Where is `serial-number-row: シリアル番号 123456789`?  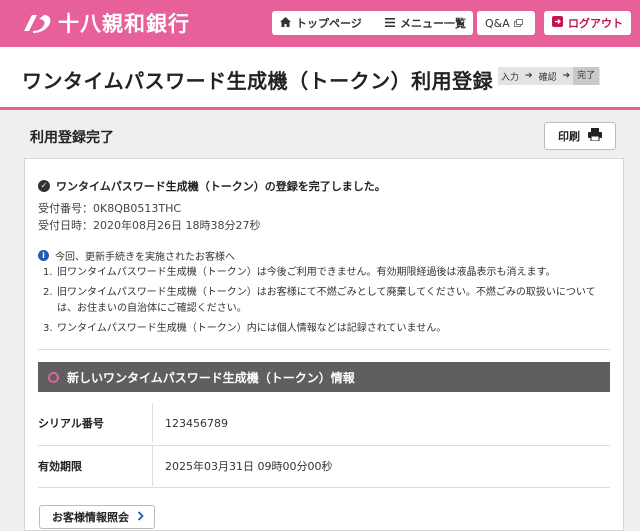
serial-number-row: シリアル番号 123456789 is located at coordinates (324, 423).